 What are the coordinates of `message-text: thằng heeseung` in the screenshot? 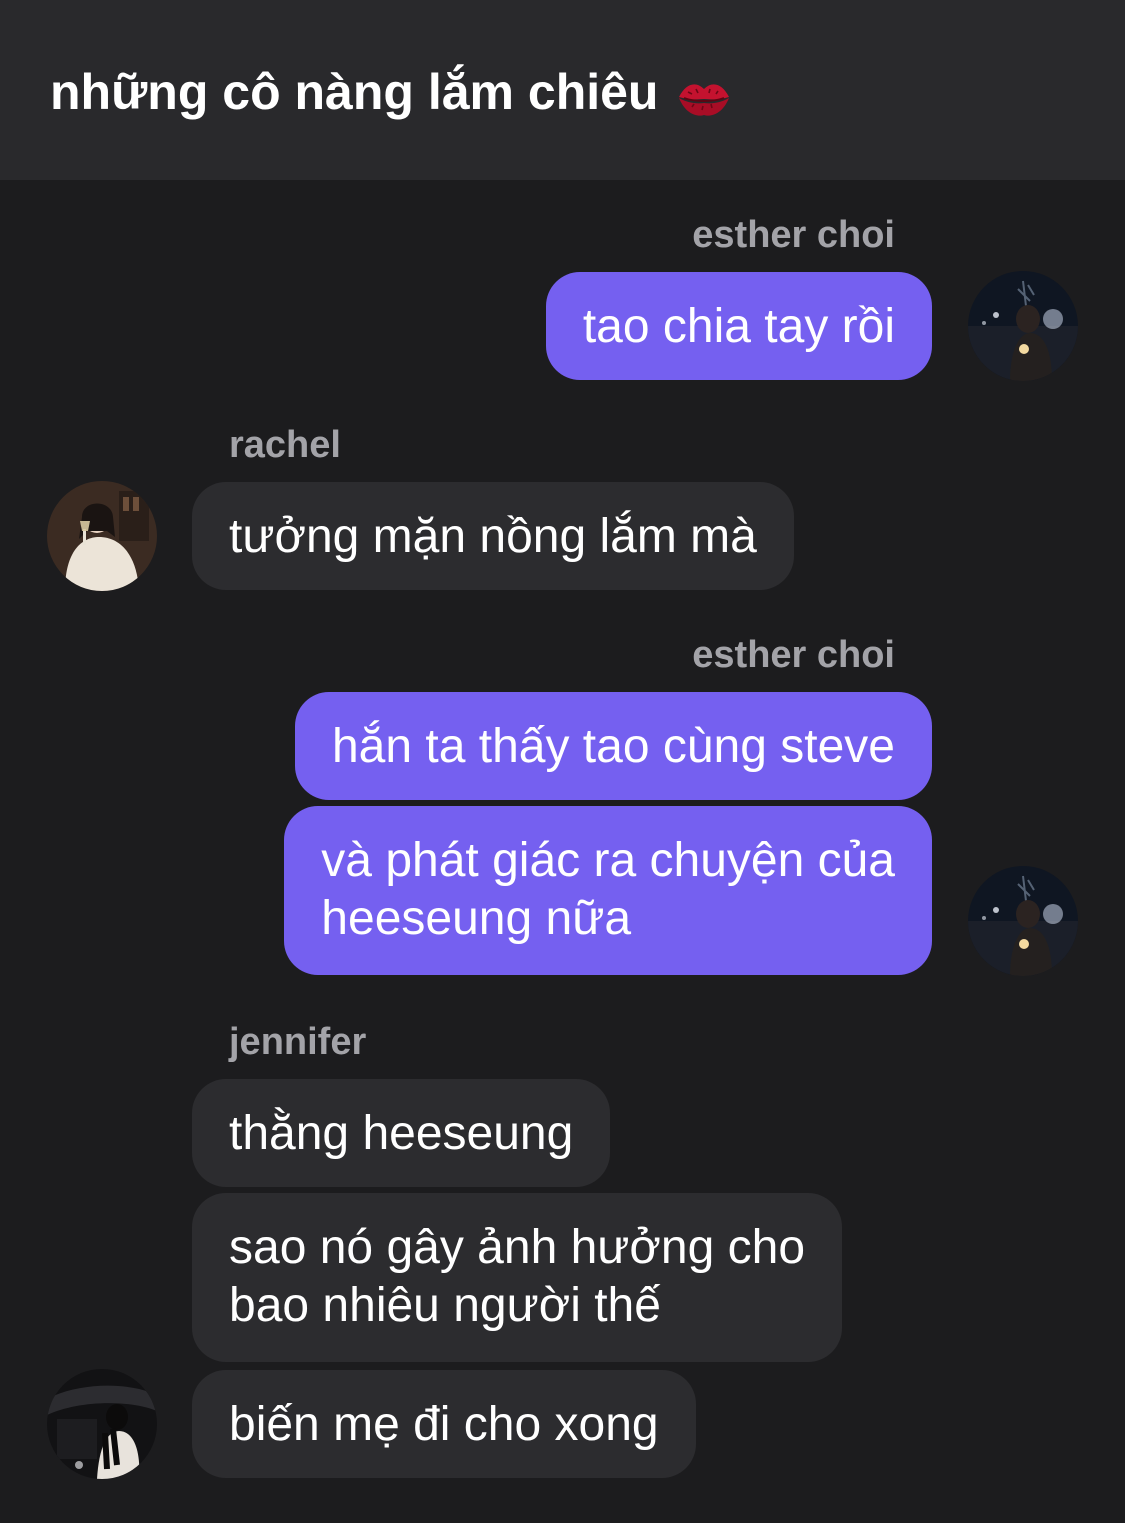 It's located at (401, 1133).